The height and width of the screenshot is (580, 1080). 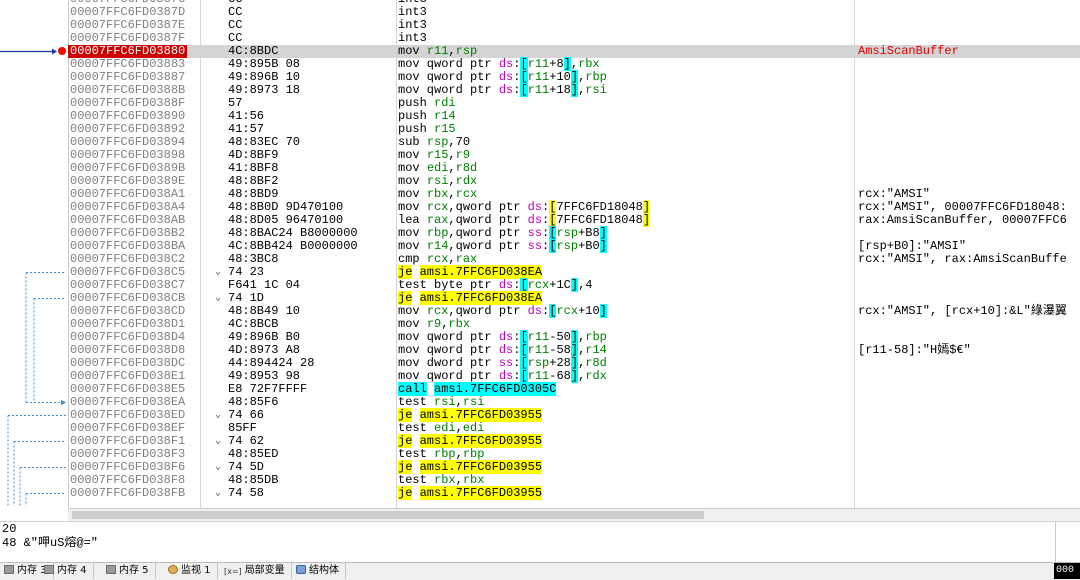 What do you see at coordinates (470, 493) in the screenshot?
I see `instruction-text: je amsi.7FFC6FD03955` at bounding box center [470, 493].